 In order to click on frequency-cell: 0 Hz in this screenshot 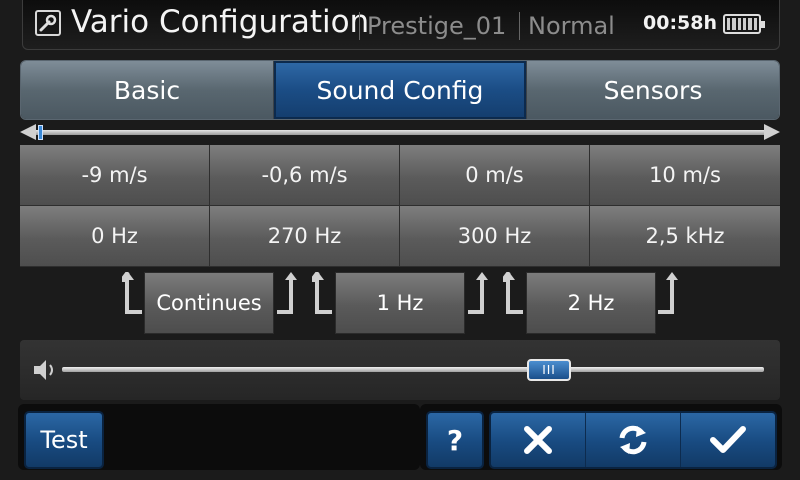, I will do `click(115, 236)`.